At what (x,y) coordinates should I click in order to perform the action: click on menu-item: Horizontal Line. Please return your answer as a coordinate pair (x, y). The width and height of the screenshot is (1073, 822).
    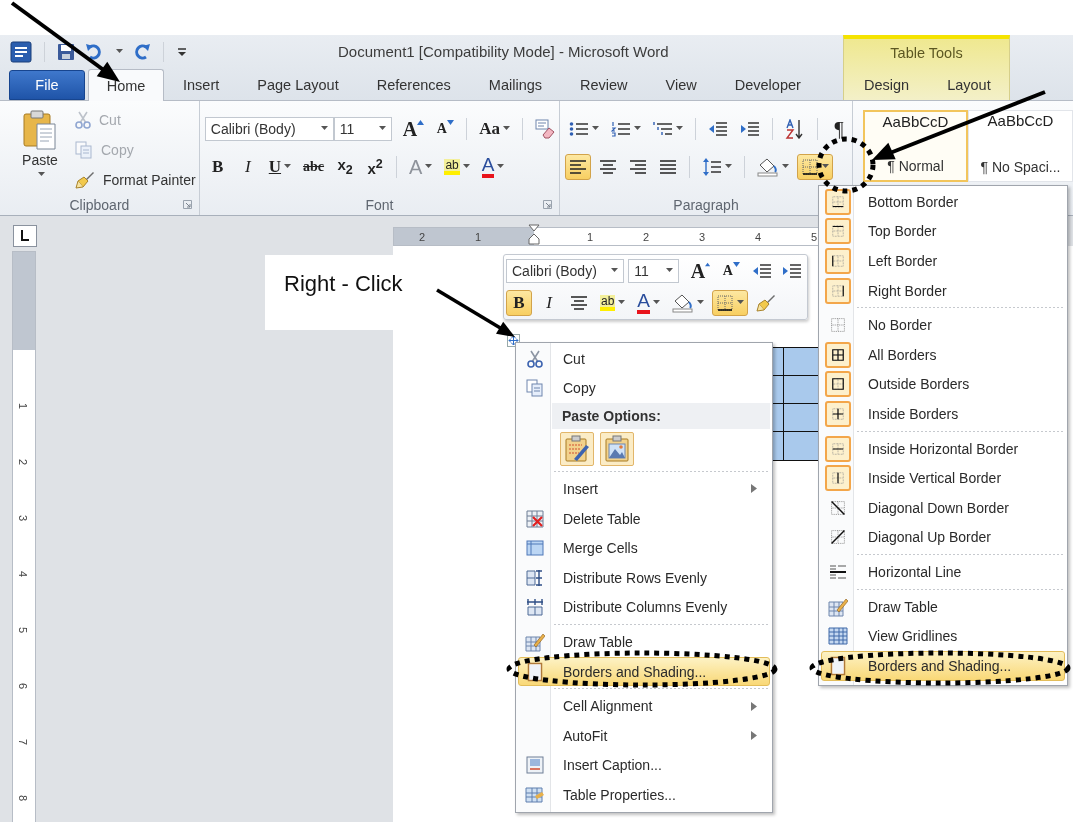
    Looking at the image, I should click on (943, 572).